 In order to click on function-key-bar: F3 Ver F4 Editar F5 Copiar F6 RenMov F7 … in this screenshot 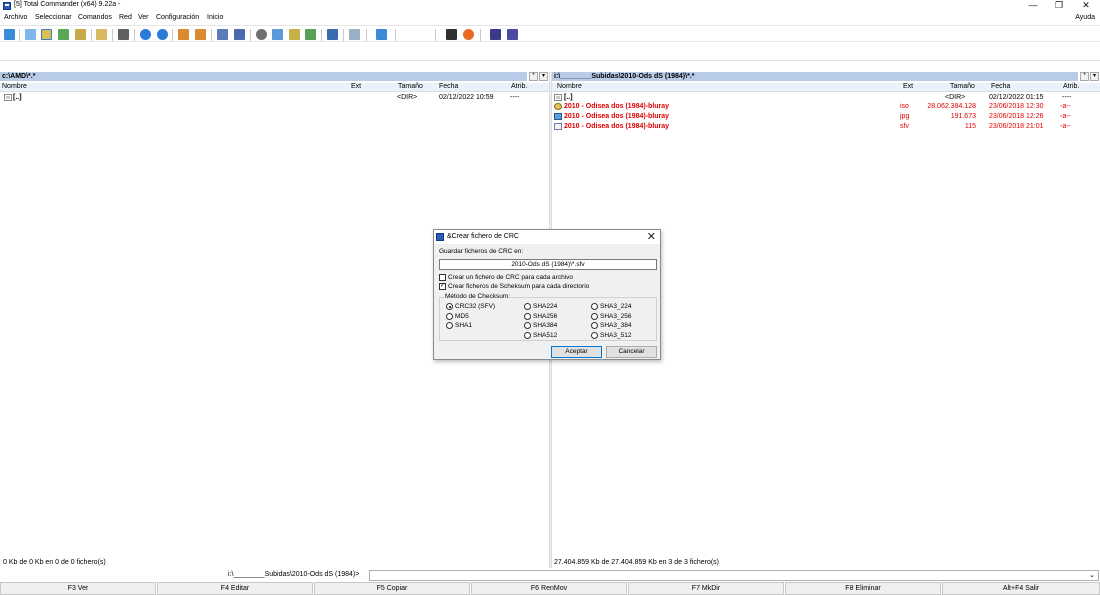, I will do `click(550, 589)`.